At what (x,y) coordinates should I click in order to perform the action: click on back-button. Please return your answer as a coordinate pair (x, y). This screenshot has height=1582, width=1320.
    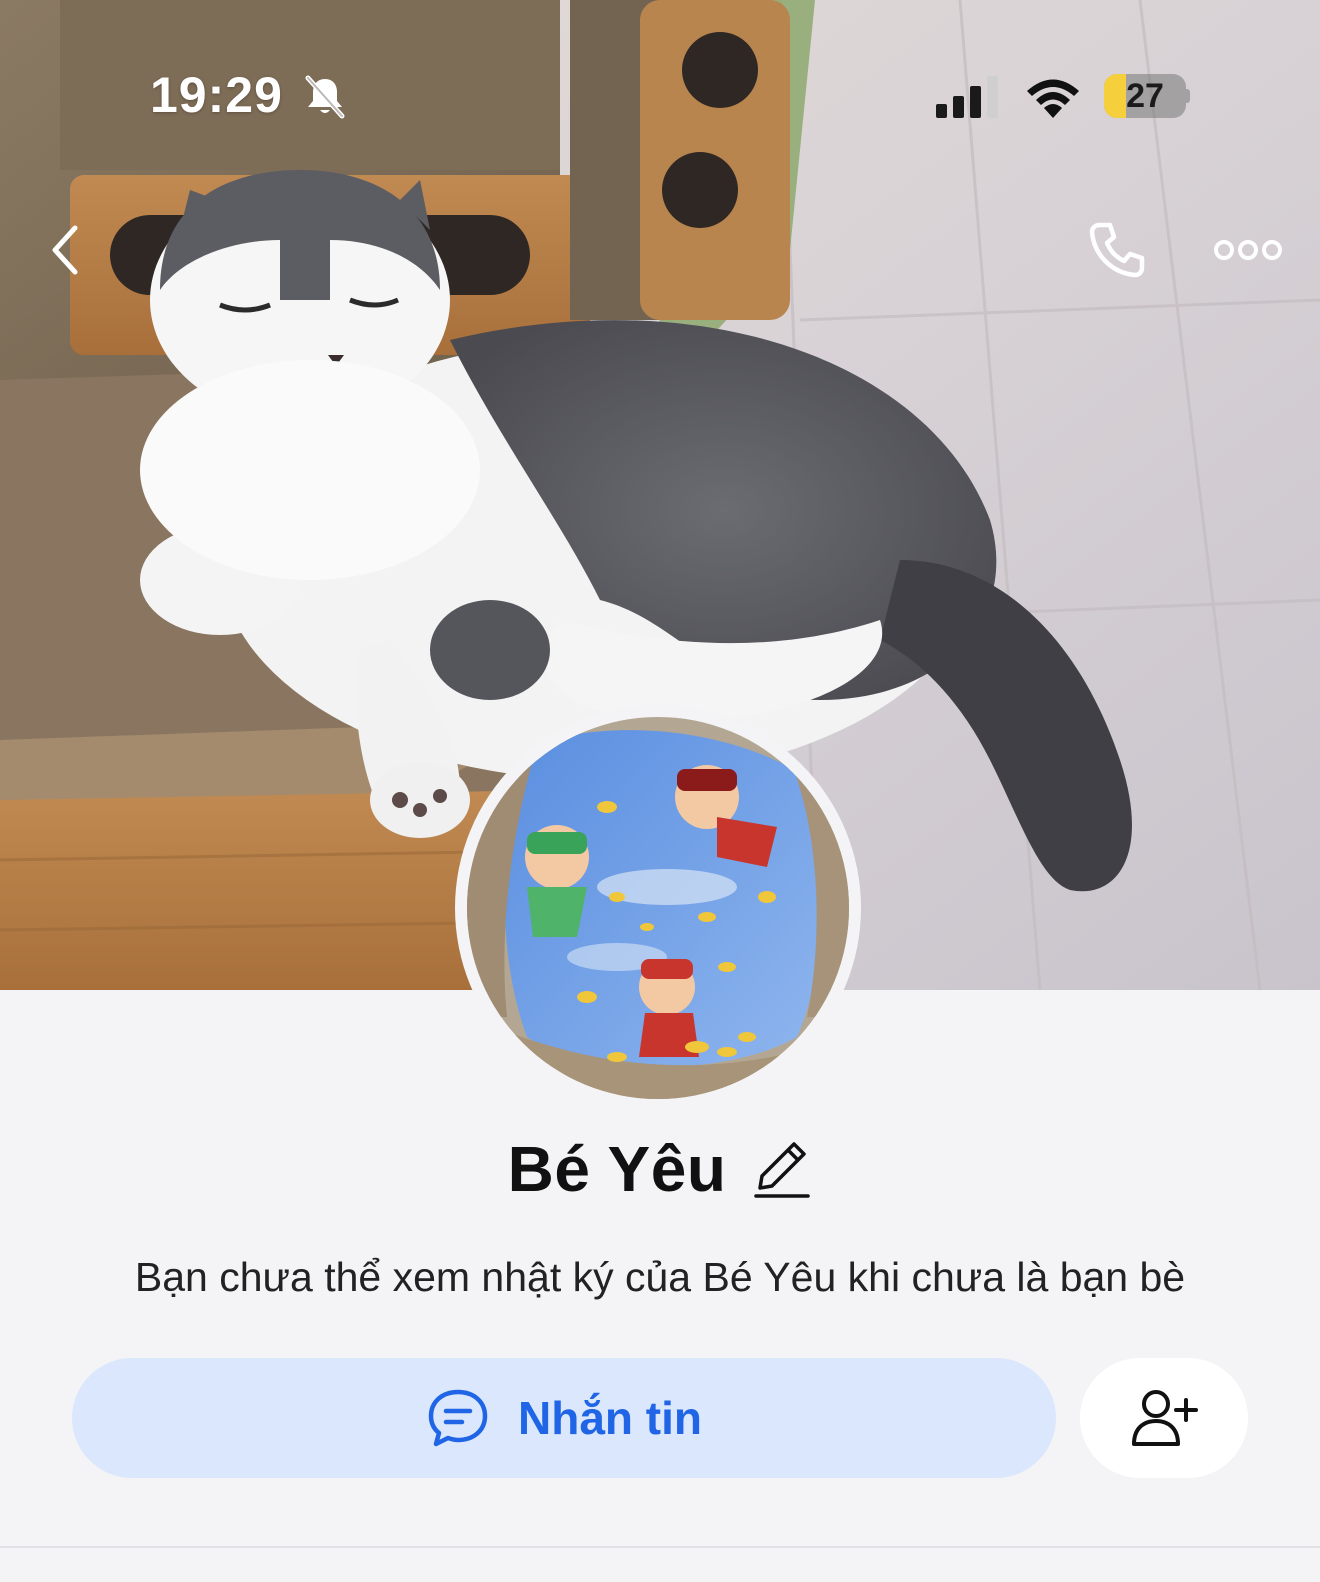
    Looking at the image, I should click on (65, 250).